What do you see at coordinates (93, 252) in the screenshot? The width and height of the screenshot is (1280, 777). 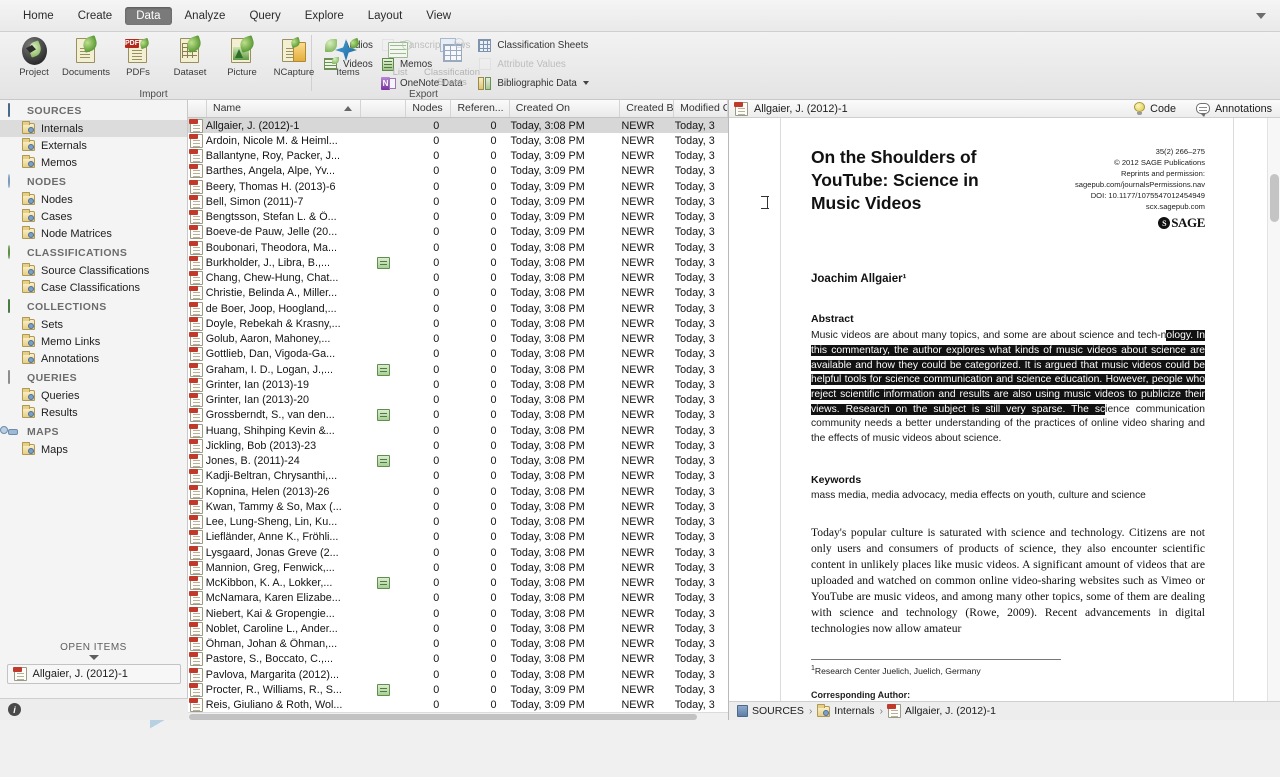 I see `nav-group-classifications: CLASSIFICATIONS` at bounding box center [93, 252].